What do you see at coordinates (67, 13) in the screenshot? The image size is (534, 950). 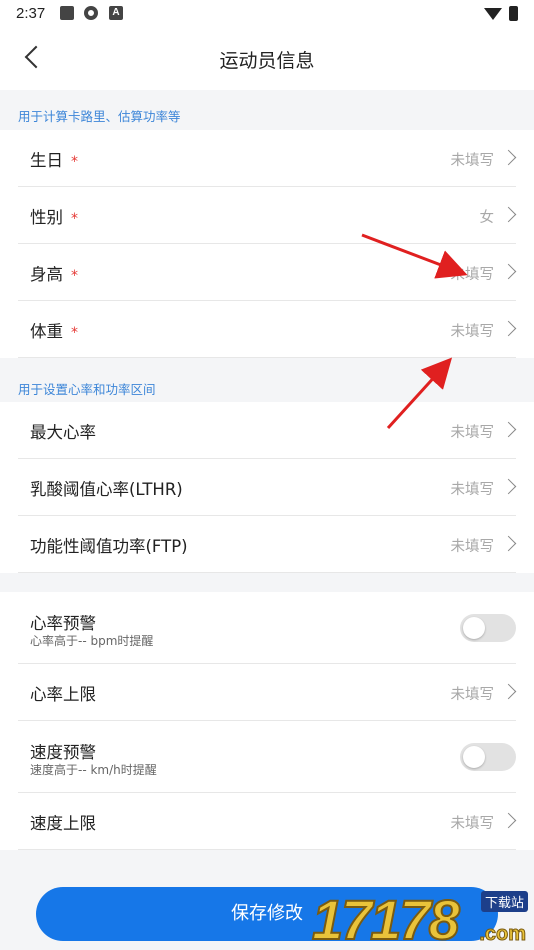 I see `notification-icon` at bounding box center [67, 13].